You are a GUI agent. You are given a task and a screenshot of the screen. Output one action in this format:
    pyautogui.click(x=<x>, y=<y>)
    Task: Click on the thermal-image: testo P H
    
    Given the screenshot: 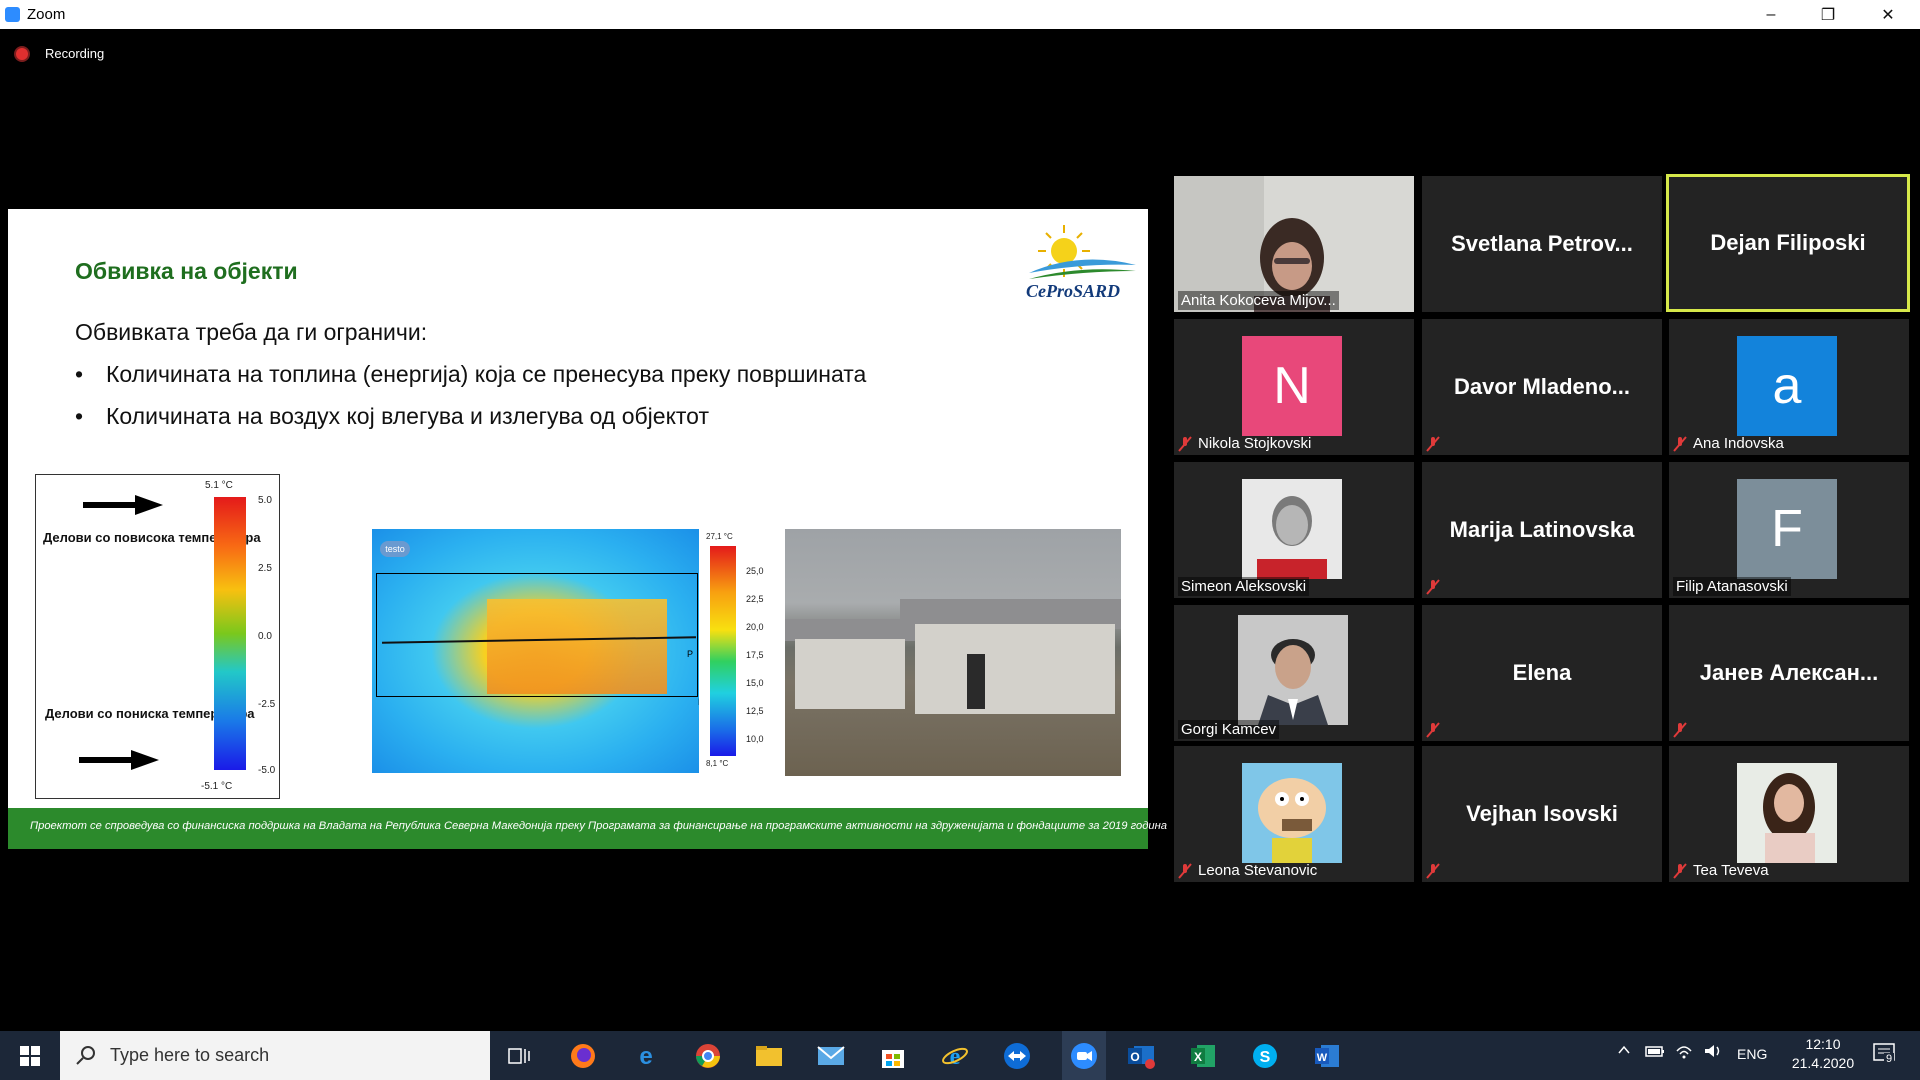 What is the action you would take?
    pyautogui.click(x=535, y=651)
    